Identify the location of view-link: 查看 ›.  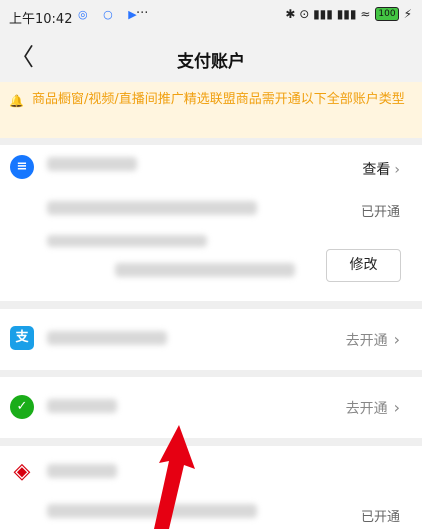
(381, 169).